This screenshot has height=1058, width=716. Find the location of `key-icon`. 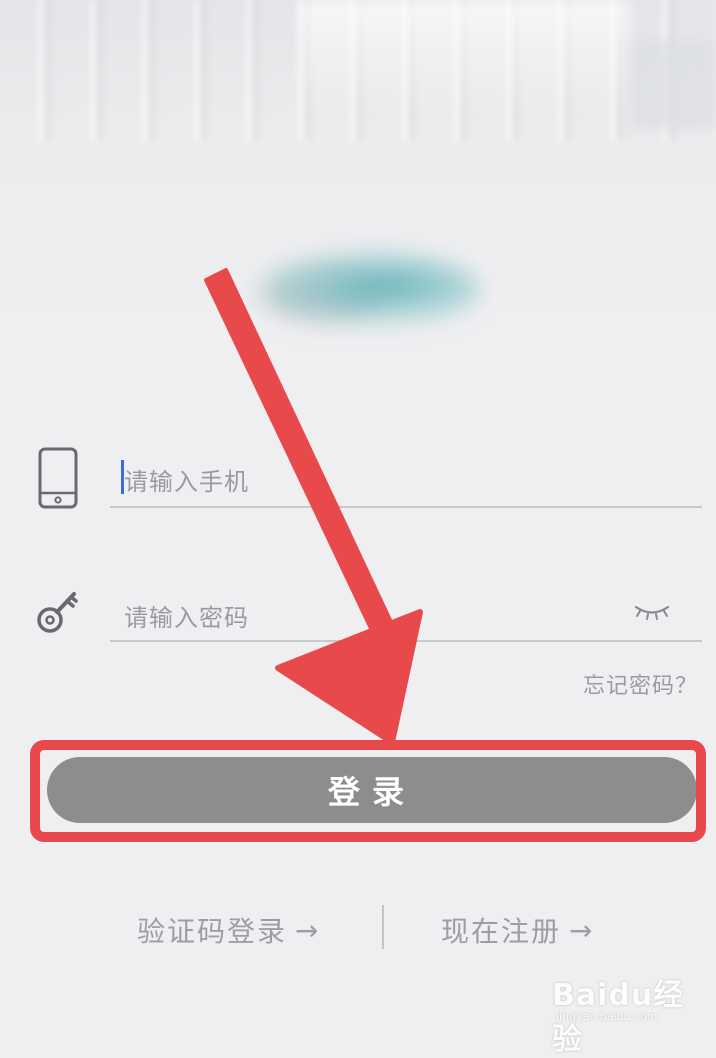

key-icon is located at coordinates (57, 612).